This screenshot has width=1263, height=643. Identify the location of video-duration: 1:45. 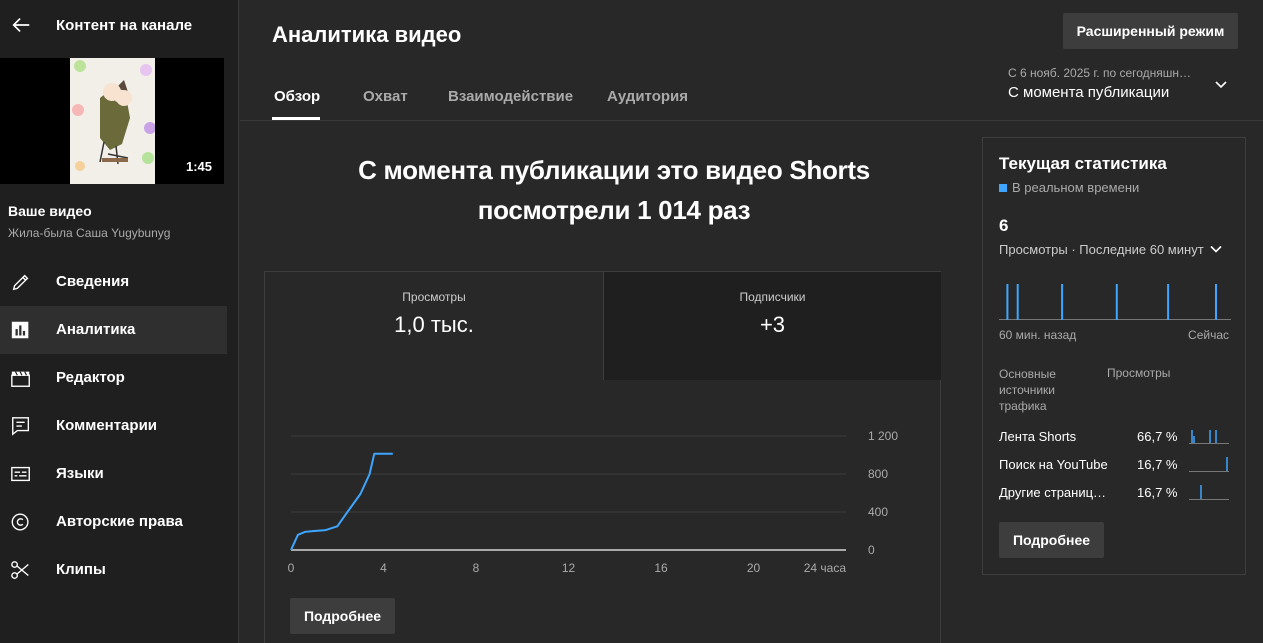
(198, 166).